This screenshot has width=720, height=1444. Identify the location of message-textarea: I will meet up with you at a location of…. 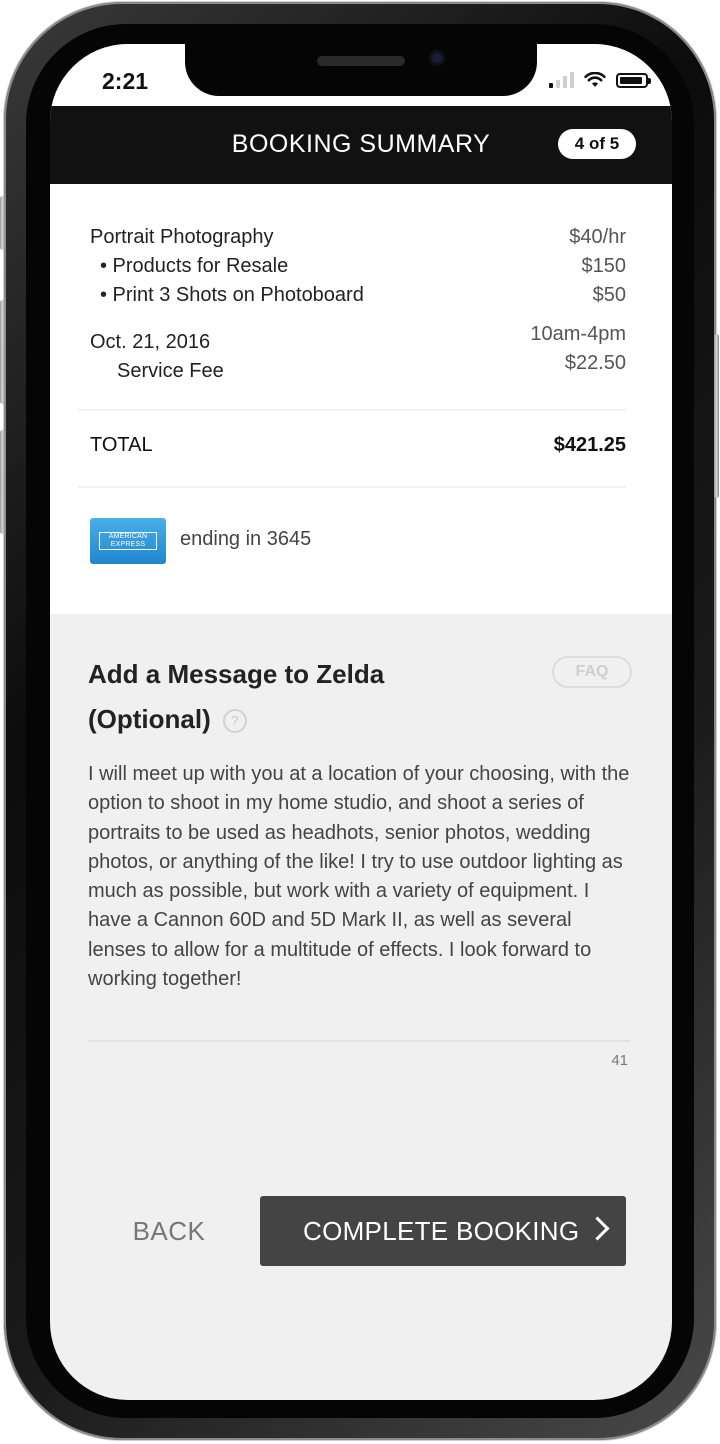
(361, 877).